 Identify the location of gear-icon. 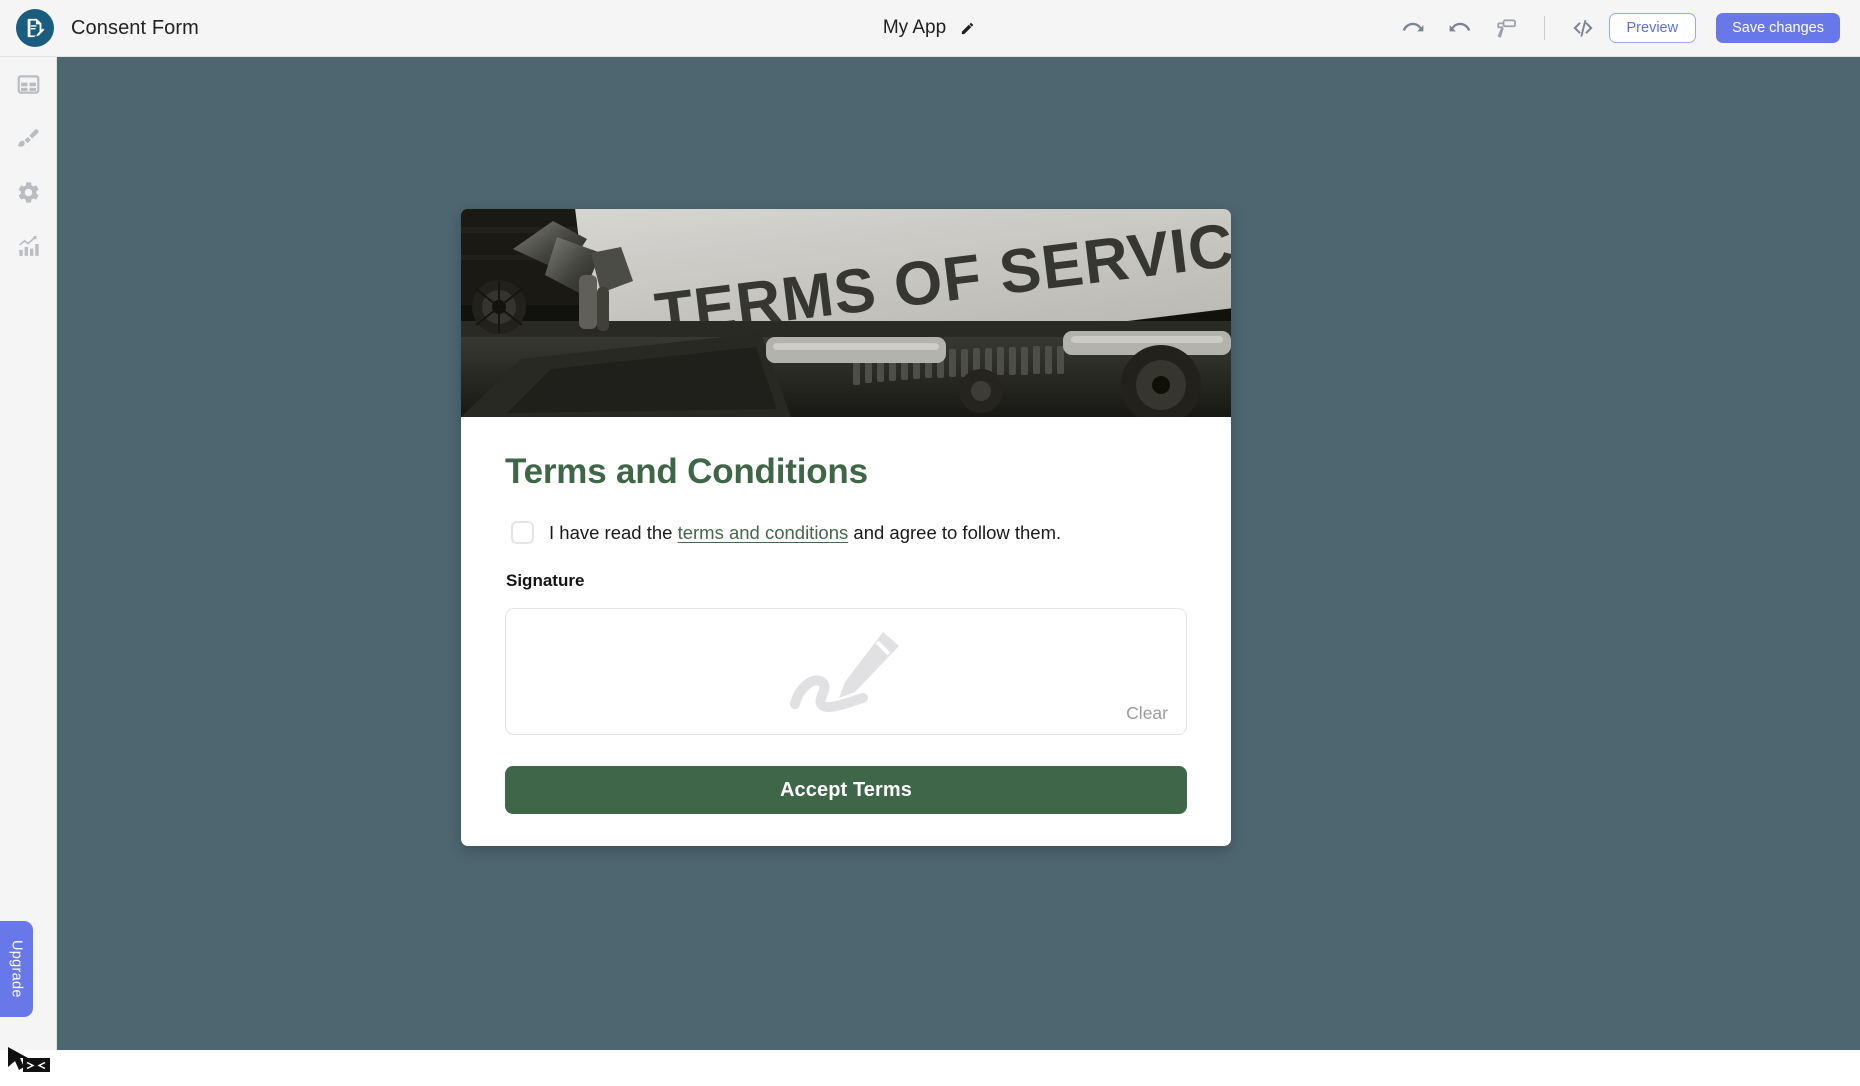
(28, 192).